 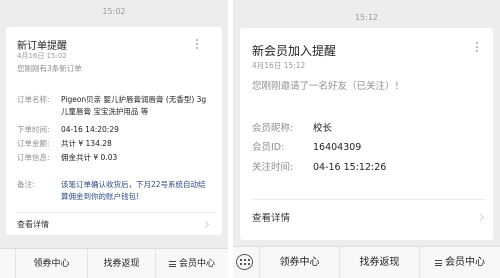 What do you see at coordinates (89, 157) in the screenshot?
I see `order-info-value: 佣金共计 ¥ 0.03` at bounding box center [89, 157].